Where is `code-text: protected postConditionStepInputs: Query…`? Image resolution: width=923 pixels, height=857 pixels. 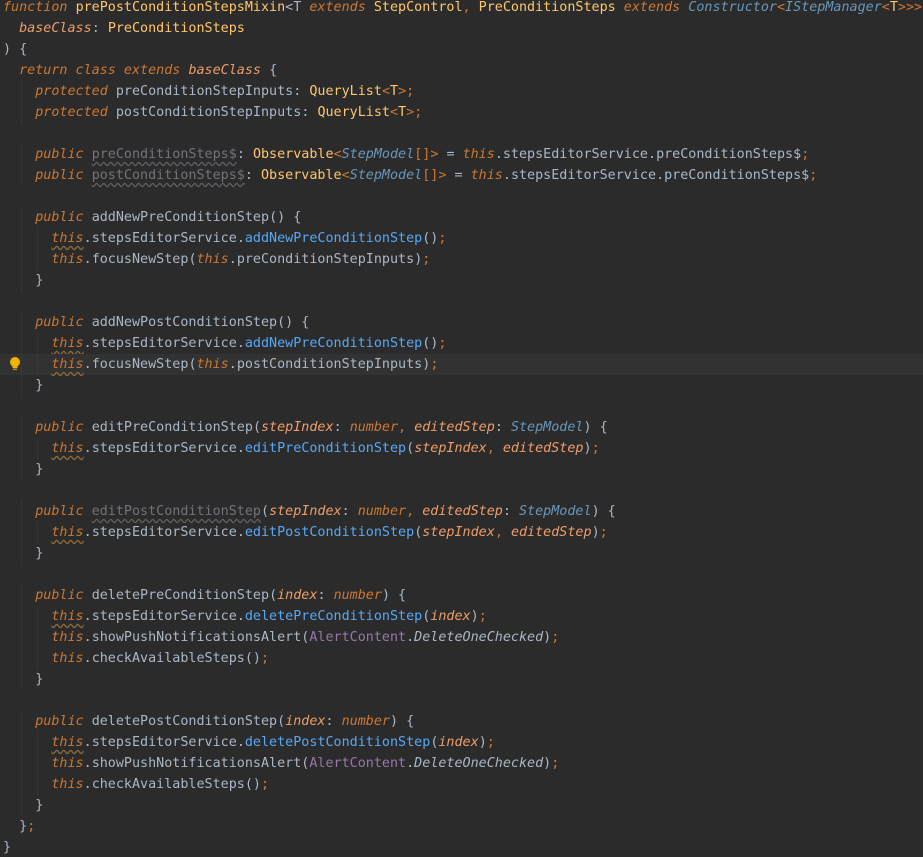 code-text: protected postConditionStepInputs: Query… is located at coordinates (212, 112).